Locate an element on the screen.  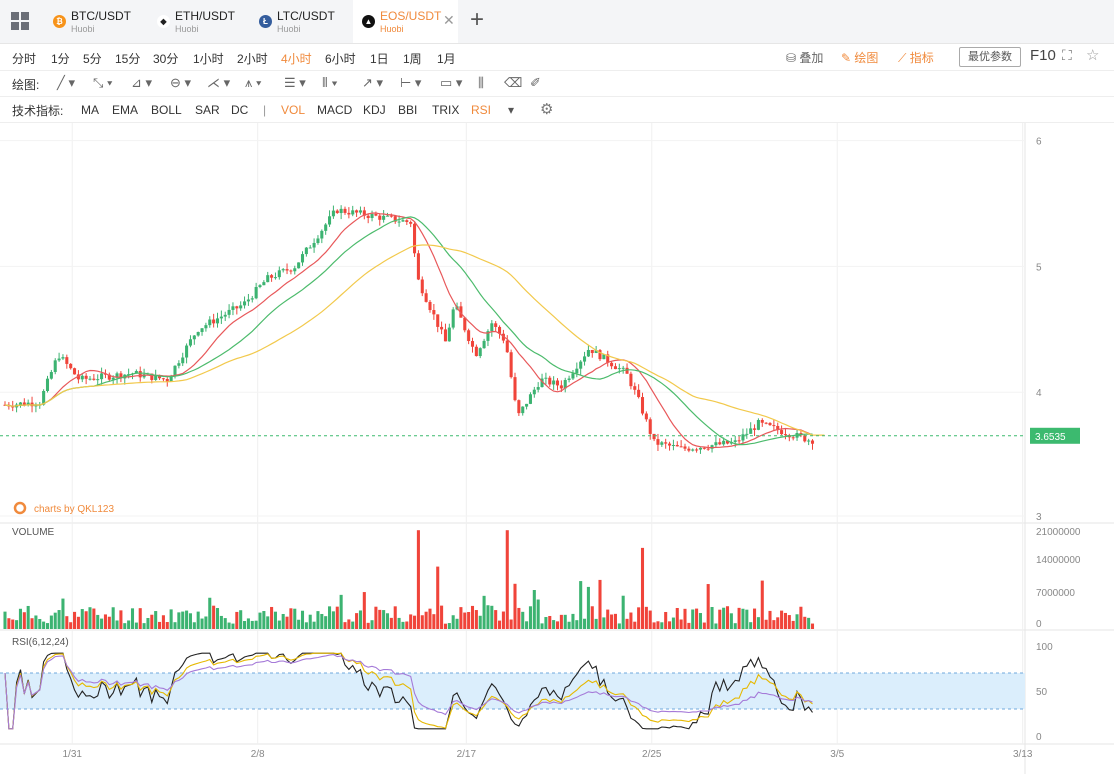
timeframe-7: 4小时 is located at coordinates (296, 58).